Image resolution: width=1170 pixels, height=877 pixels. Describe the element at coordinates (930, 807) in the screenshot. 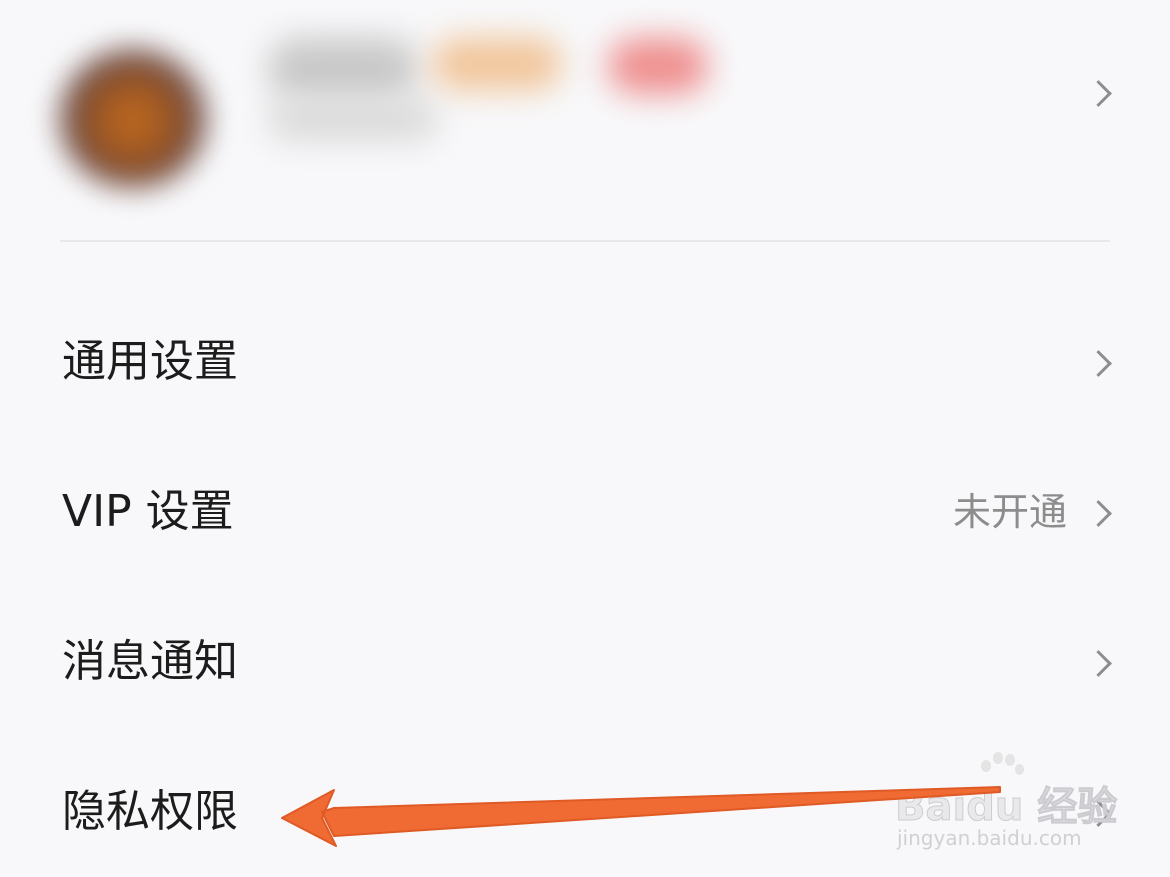

I see `watermark-brand-part: Bai` at that location.